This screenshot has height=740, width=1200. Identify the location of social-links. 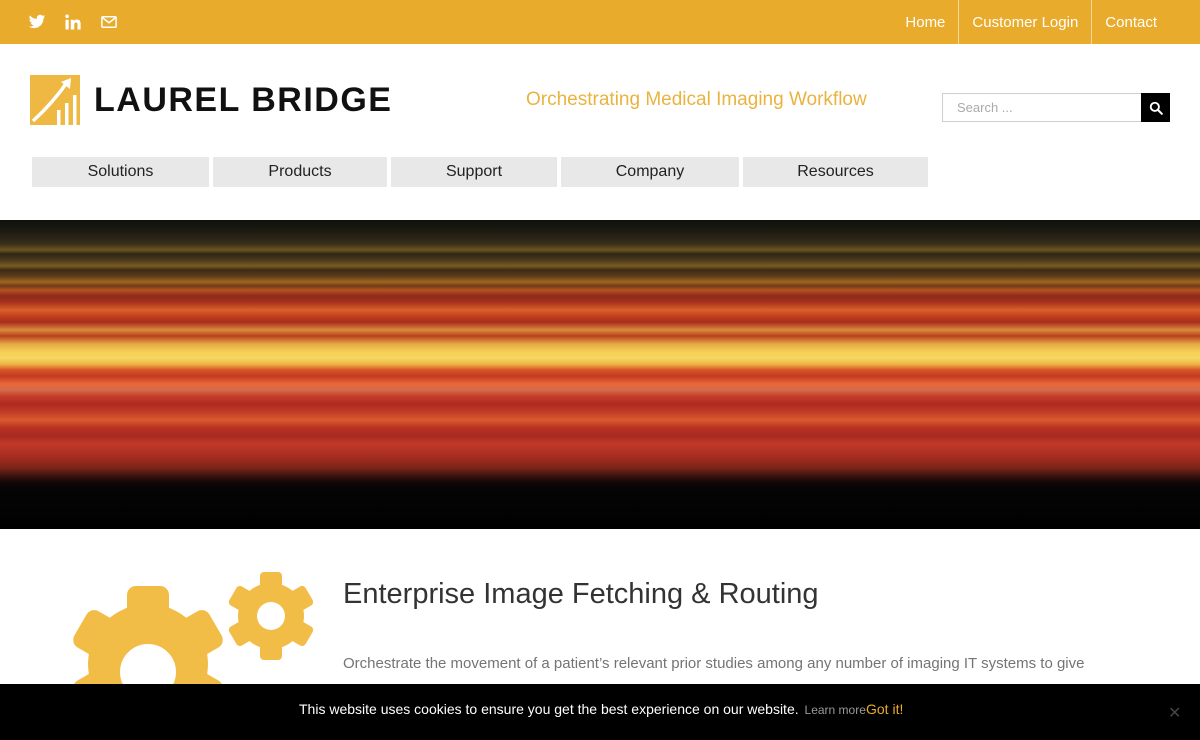
(73, 22).